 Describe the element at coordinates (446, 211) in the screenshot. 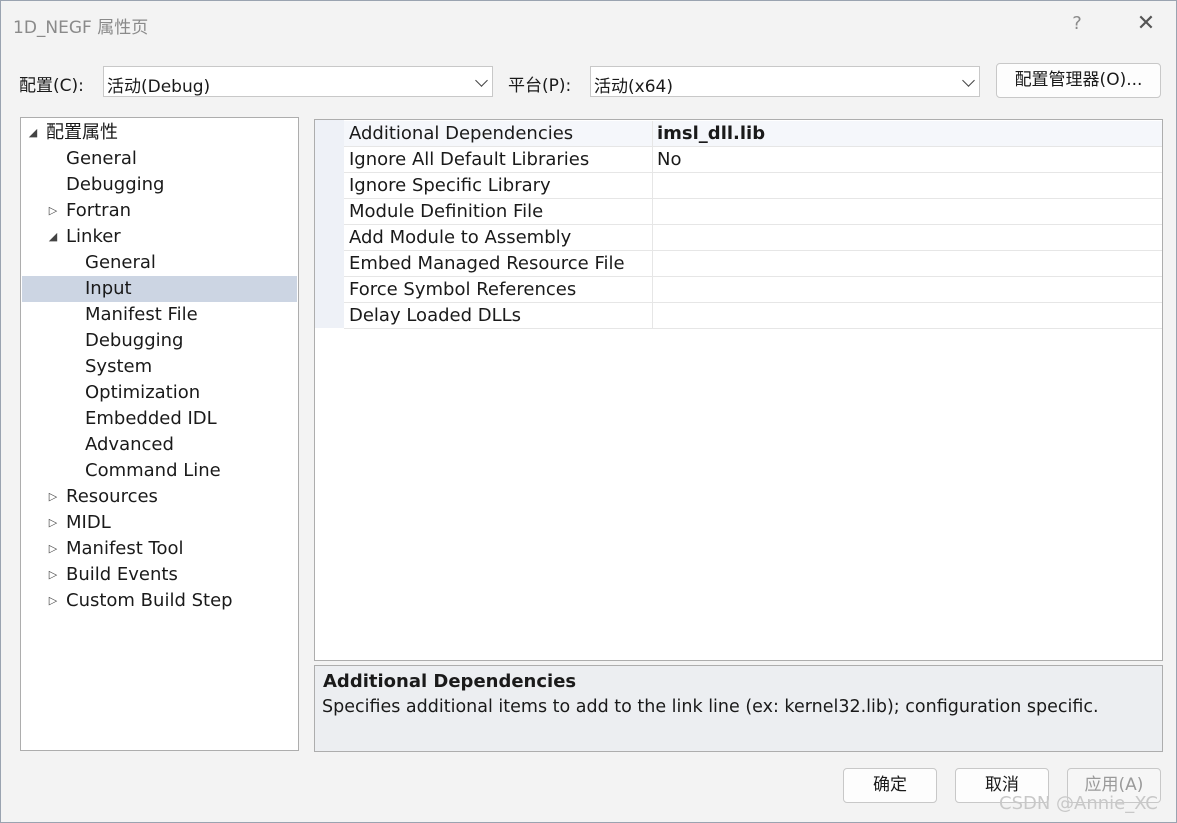

I see `property-name: Module Definition File` at that location.